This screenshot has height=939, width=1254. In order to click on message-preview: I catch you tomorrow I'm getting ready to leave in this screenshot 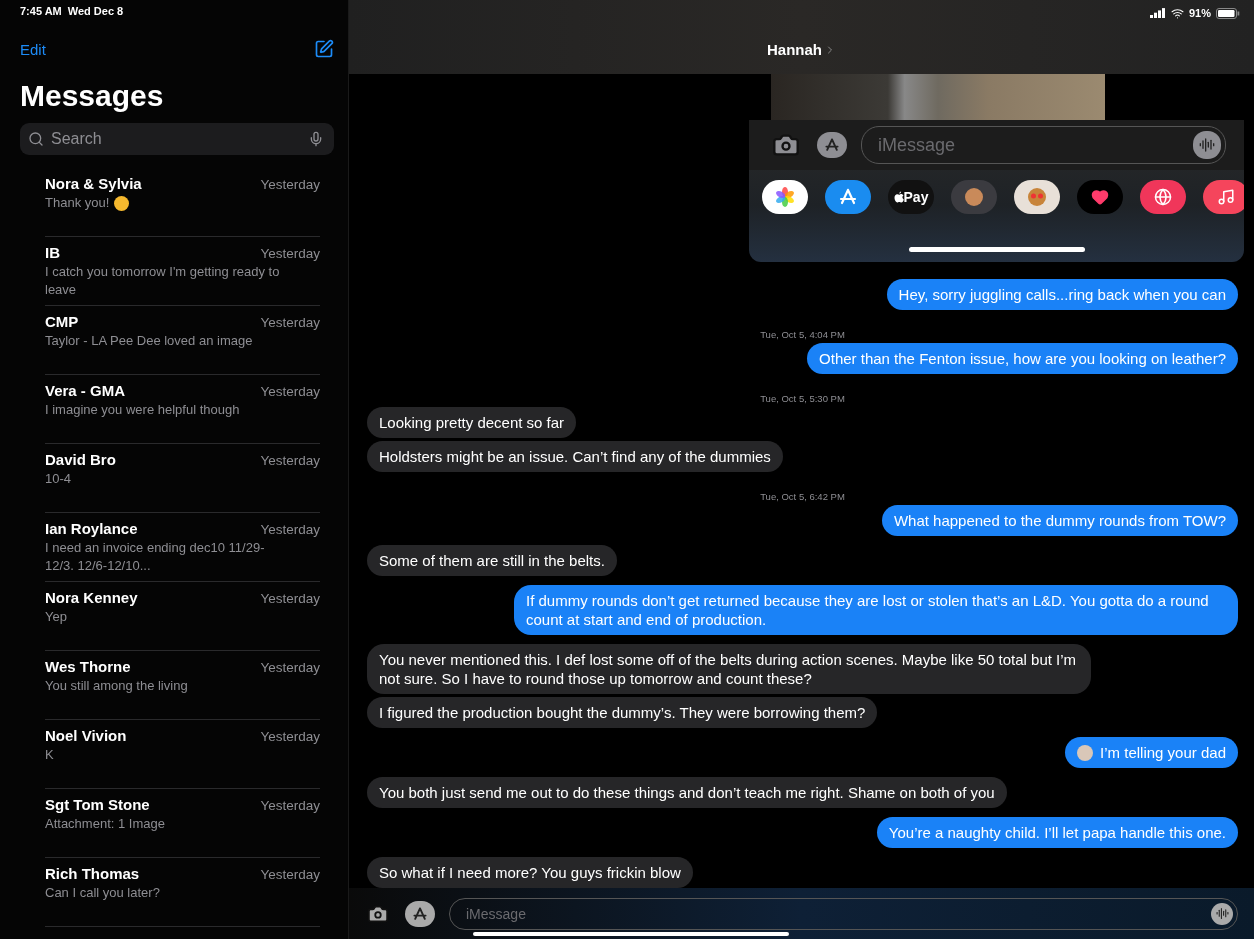, I will do `click(163, 281)`.